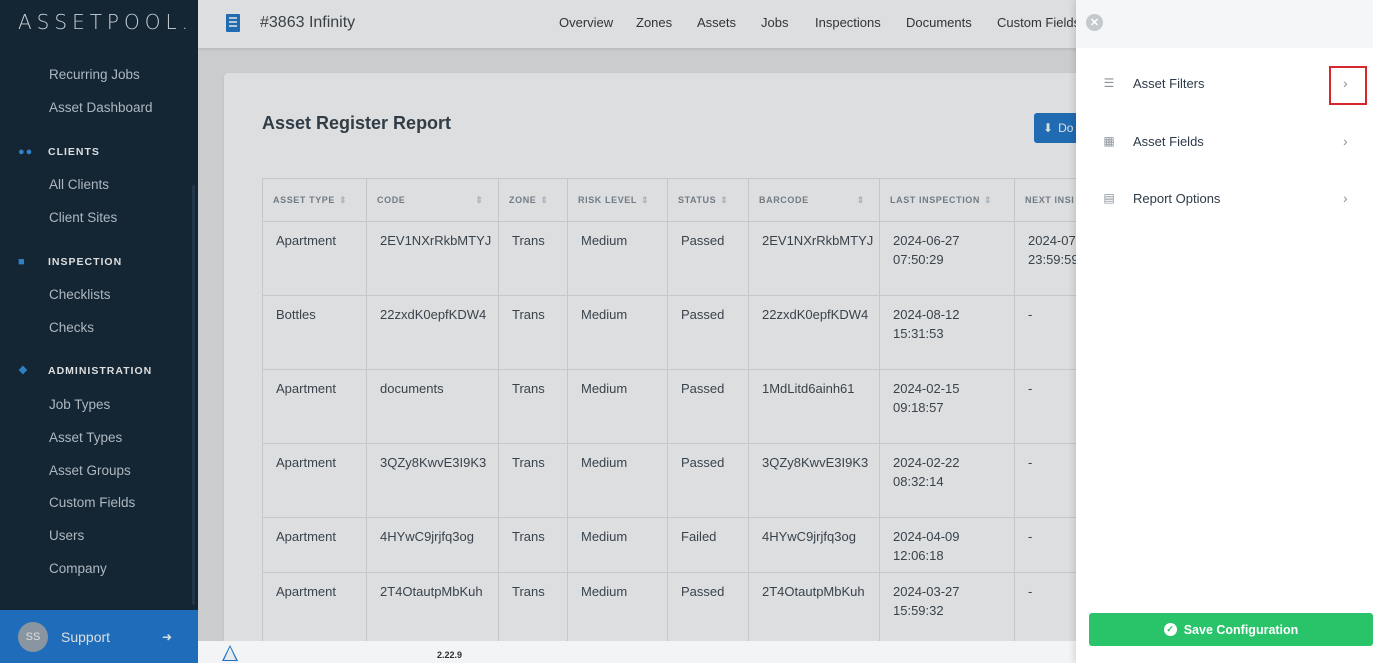  What do you see at coordinates (1224, 141) in the screenshot?
I see `panel-item-asset-fields: ▦ Asset Fields ›` at bounding box center [1224, 141].